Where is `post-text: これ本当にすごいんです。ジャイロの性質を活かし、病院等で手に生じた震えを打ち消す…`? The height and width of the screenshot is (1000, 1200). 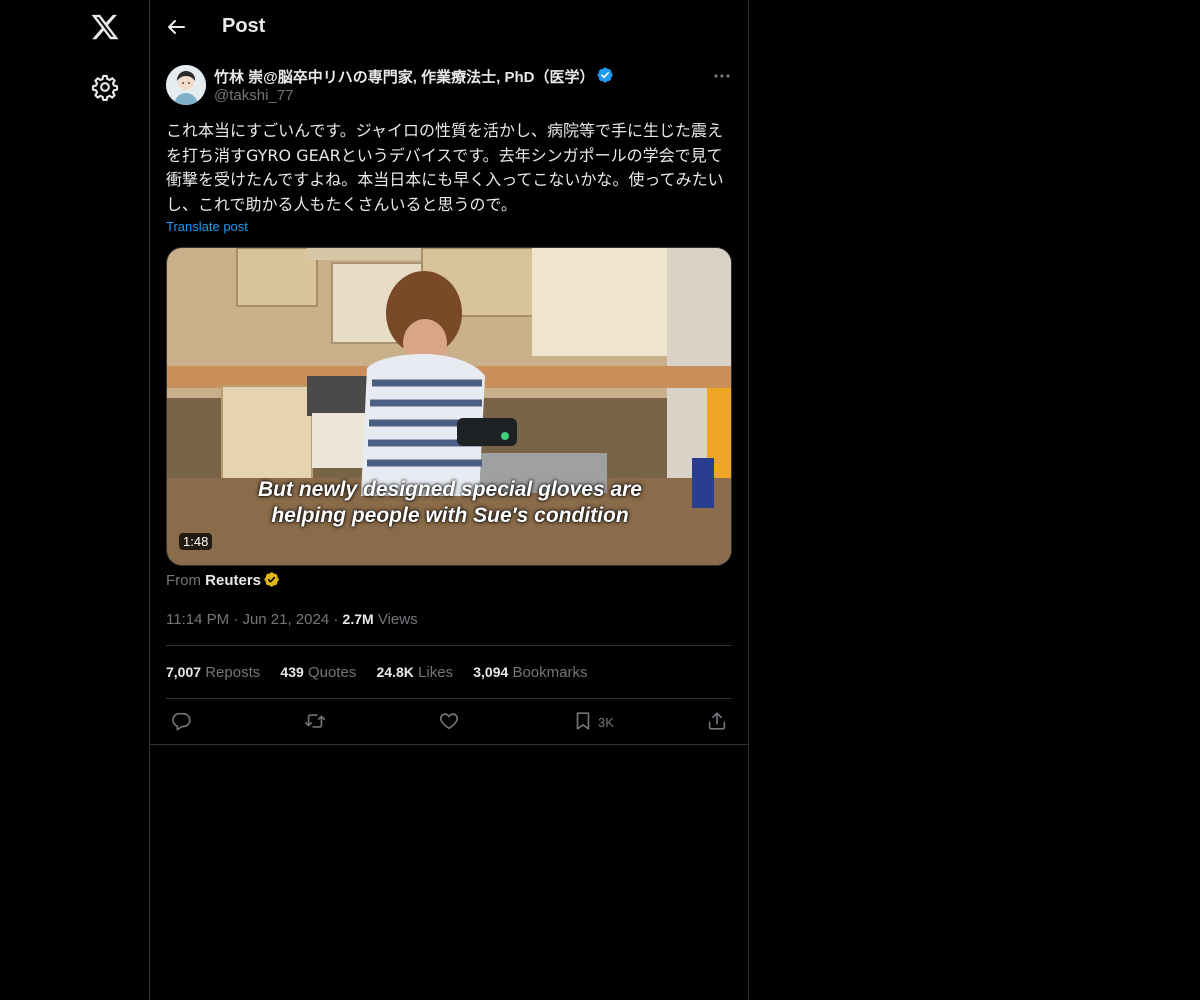 post-text: これ本当にすごいんです。ジャイロの性質を活かし、病院等で手に生じた震えを打ち消す… is located at coordinates (445, 167).